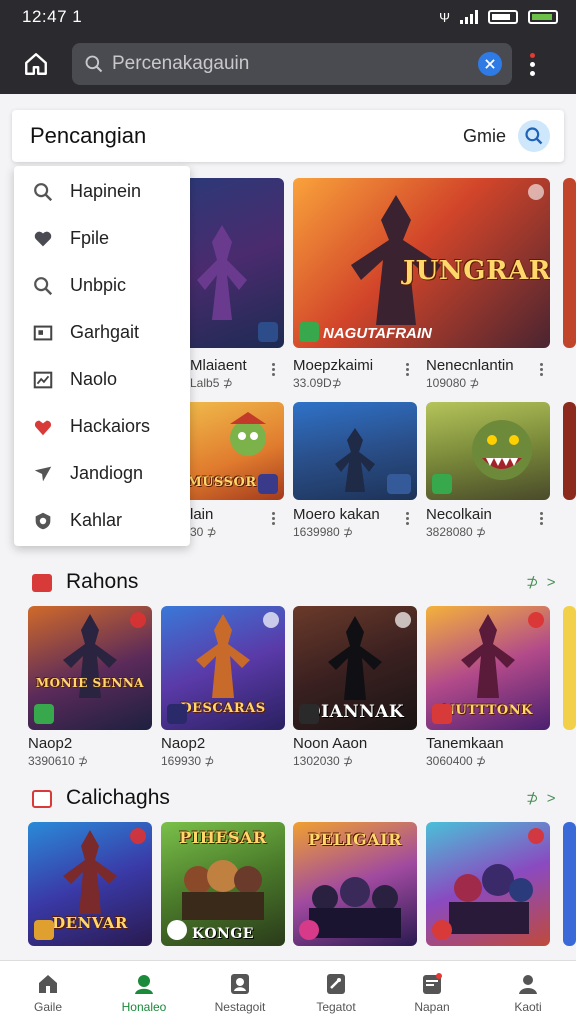 The height and width of the screenshot is (1024, 576). What do you see at coordinates (43, 238) in the screenshot?
I see `heart-icon` at bounding box center [43, 238].